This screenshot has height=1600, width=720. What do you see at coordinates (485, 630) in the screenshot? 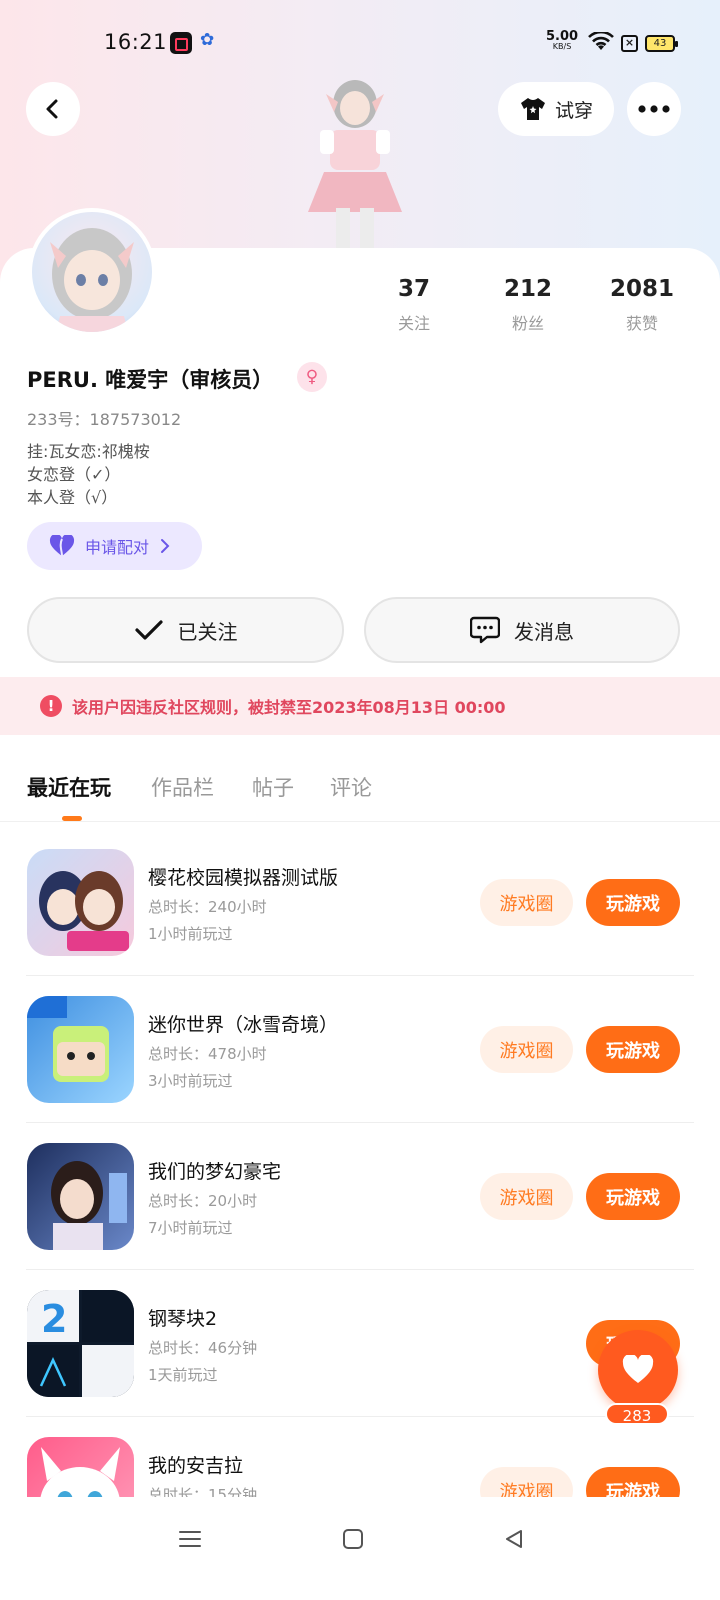
I see `chat-bubble-icon` at bounding box center [485, 630].